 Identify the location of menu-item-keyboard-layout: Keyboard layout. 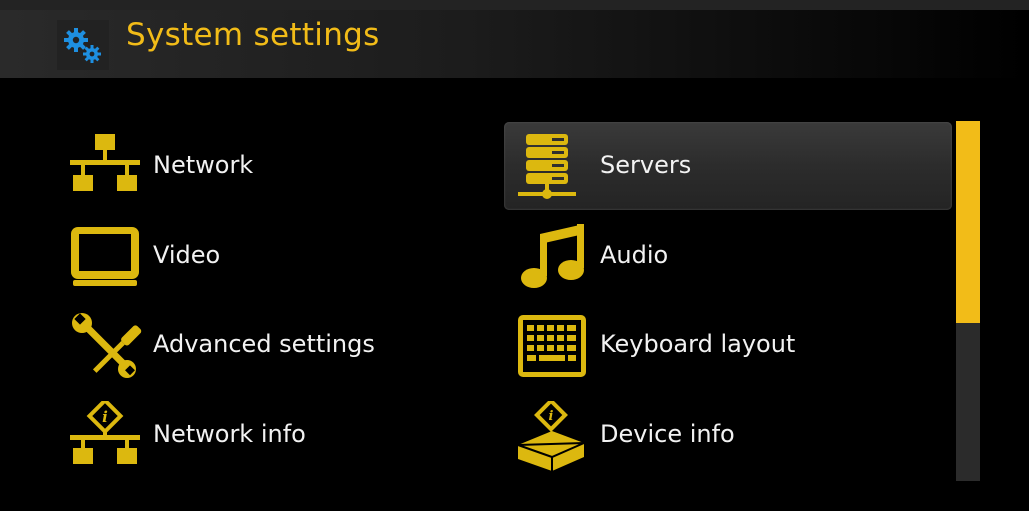
(728, 345).